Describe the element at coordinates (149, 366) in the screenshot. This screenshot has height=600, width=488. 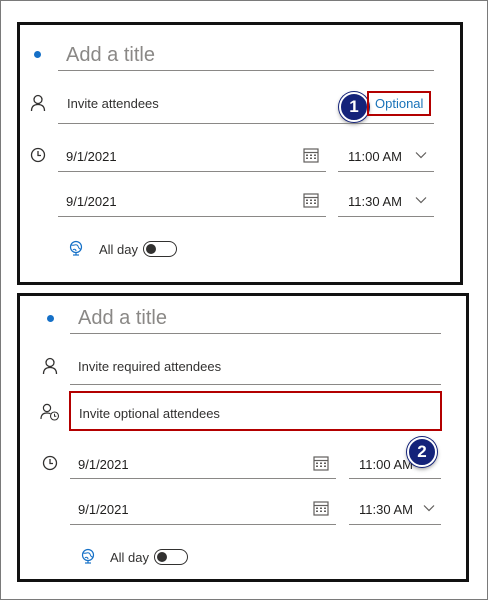
I see `invite-required-input: Invite required attendees` at that location.